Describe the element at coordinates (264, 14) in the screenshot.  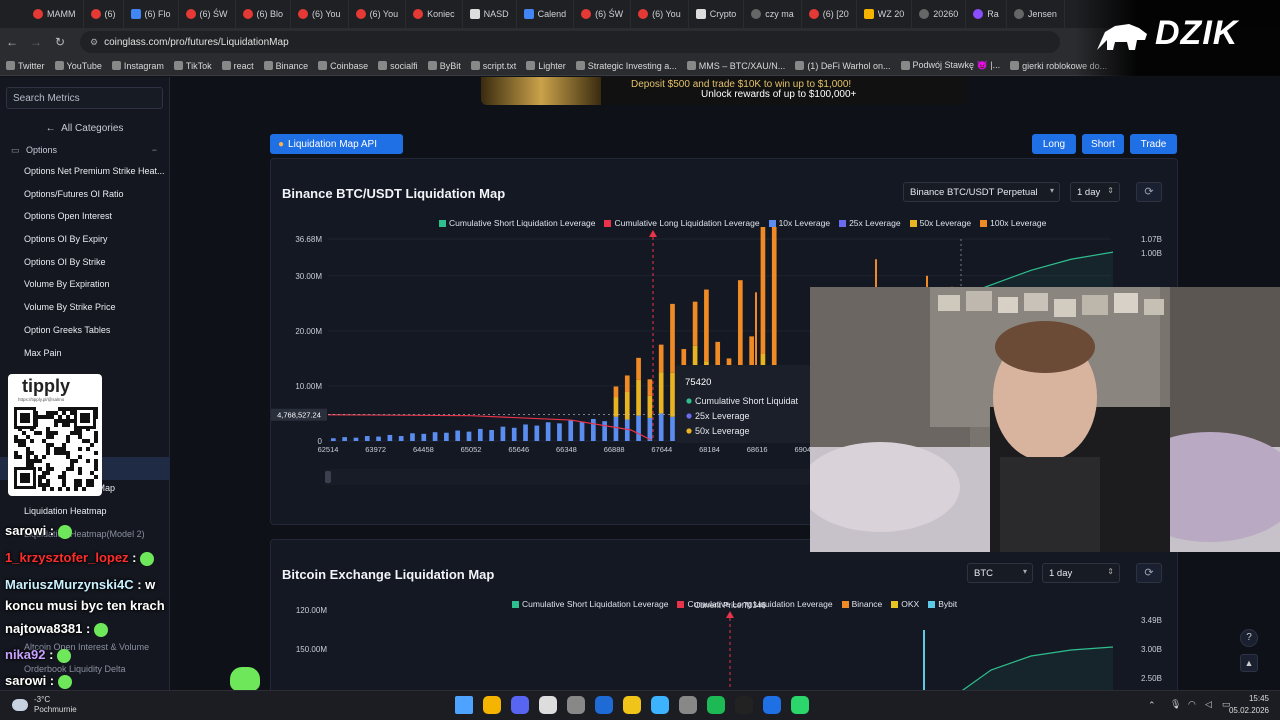
I see `browser-tab: (6) Blo` at that location.